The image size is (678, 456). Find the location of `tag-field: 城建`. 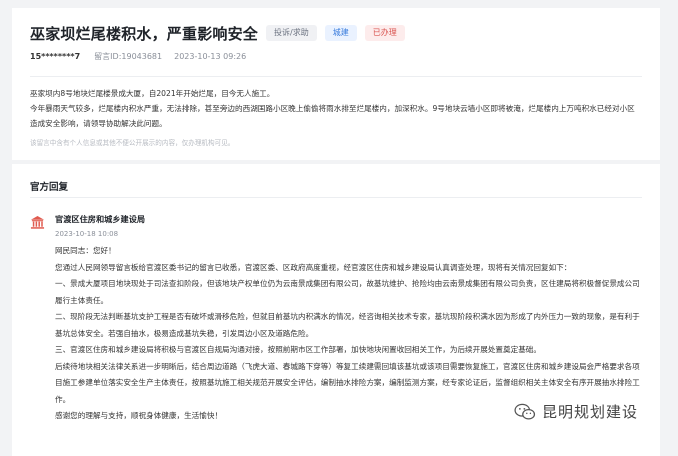

tag-field: 城建 is located at coordinates (340, 33).